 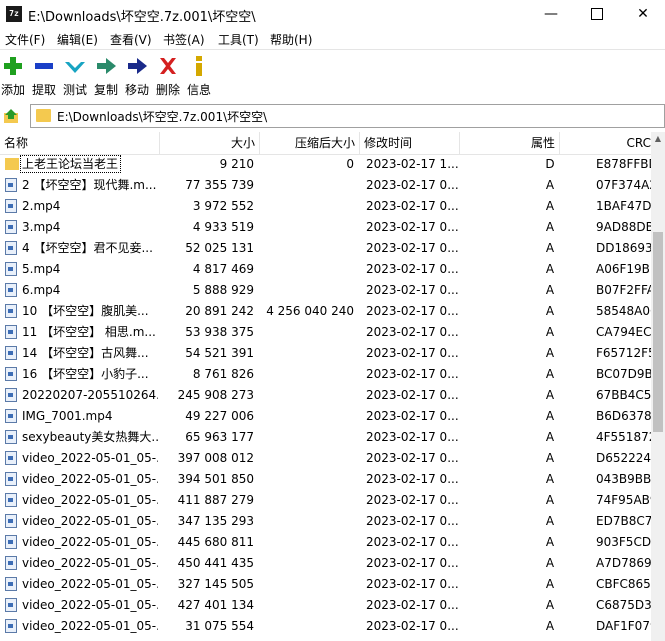 What do you see at coordinates (551, 14) in the screenshot?
I see `minimize-button: —` at bounding box center [551, 14].